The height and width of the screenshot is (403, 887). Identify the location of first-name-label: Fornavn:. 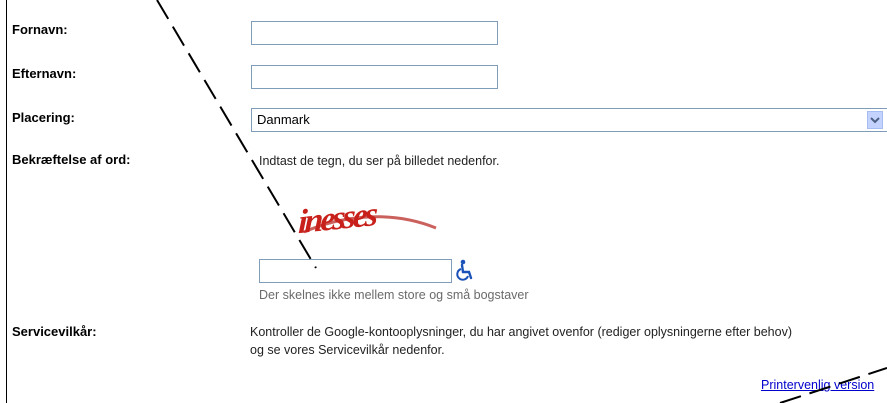
(40, 29).